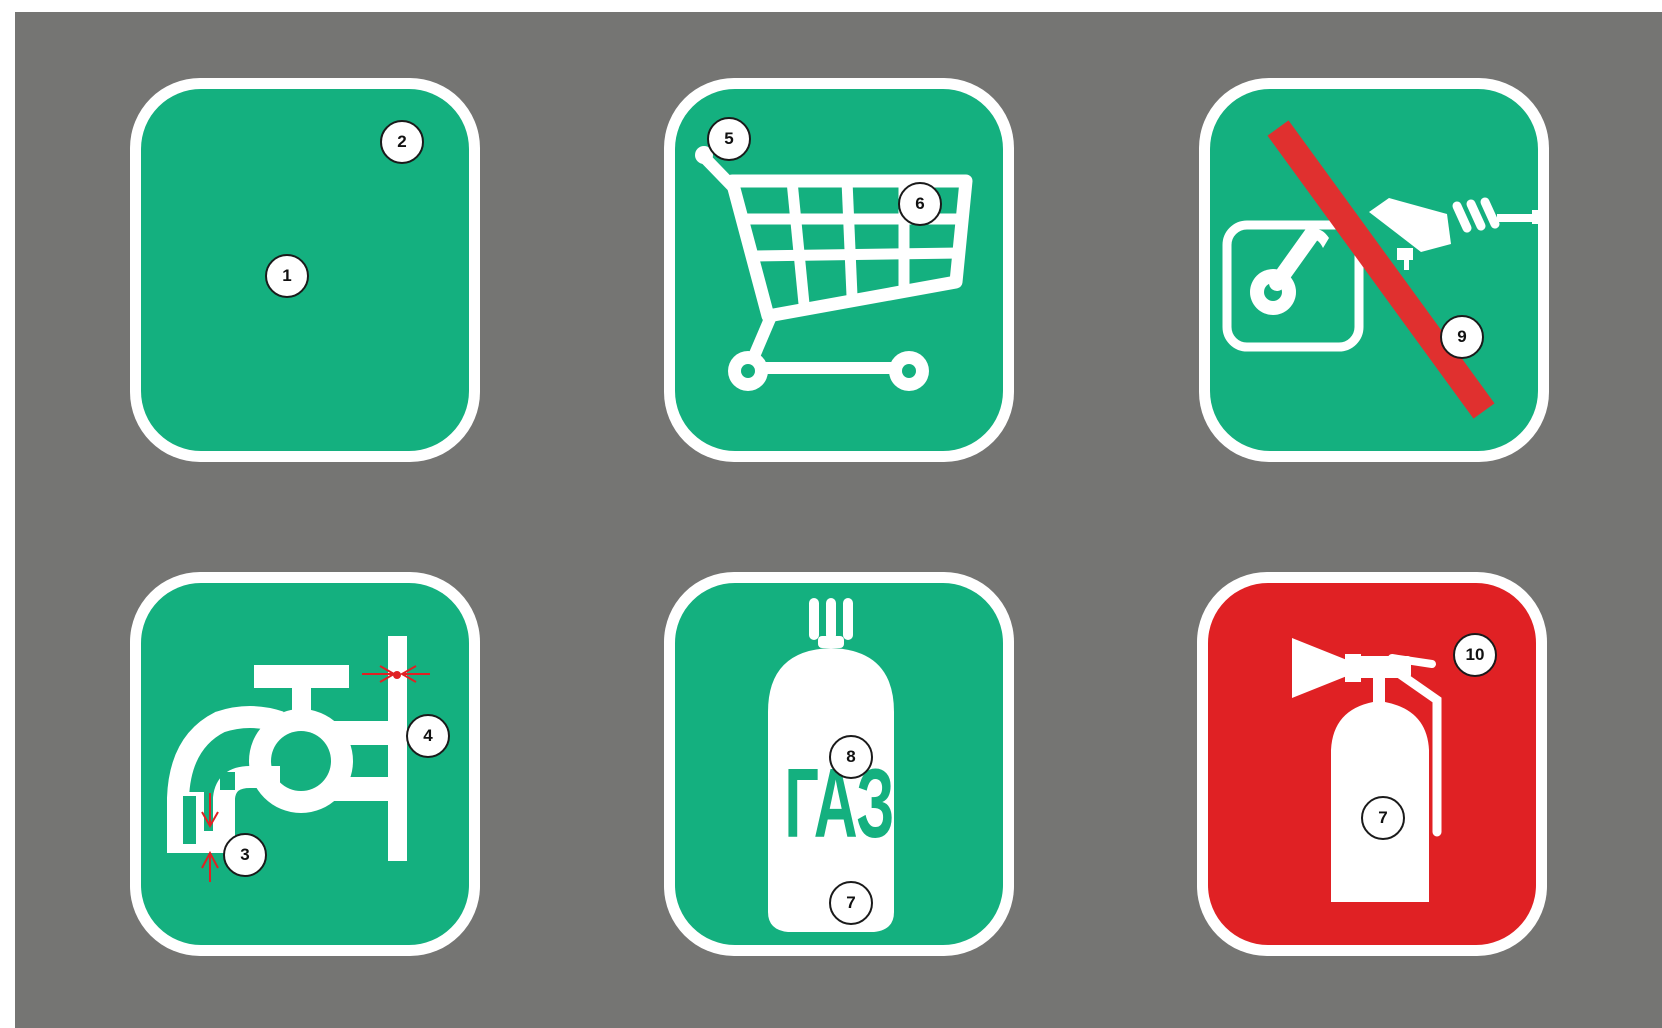 This screenshot has width=1662, height=1028. I want to click on sign-blank: 1 2, so click(305, 270).